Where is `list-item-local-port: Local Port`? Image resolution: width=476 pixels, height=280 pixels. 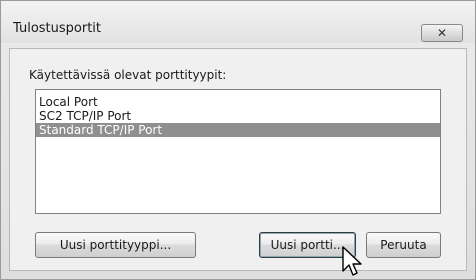 list-item-local-port: Local Port is located at coordinates (238, 102).